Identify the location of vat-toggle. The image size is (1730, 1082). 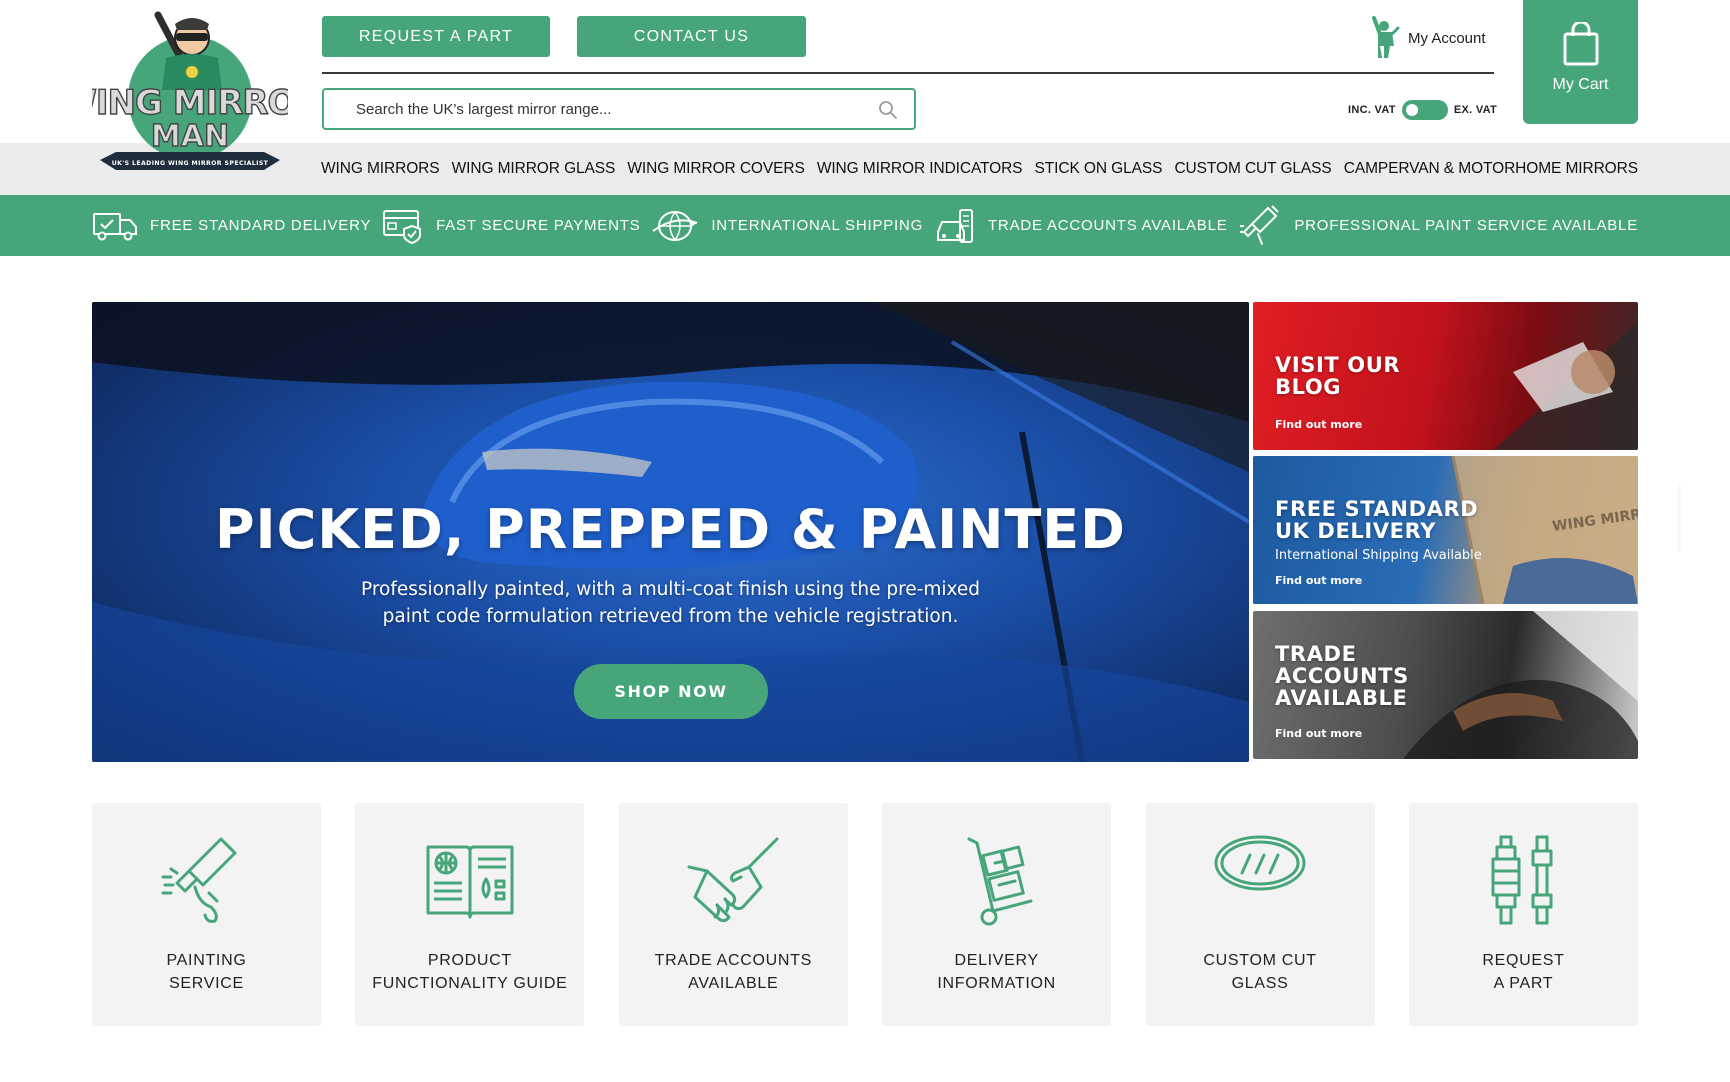
(1424, 110).